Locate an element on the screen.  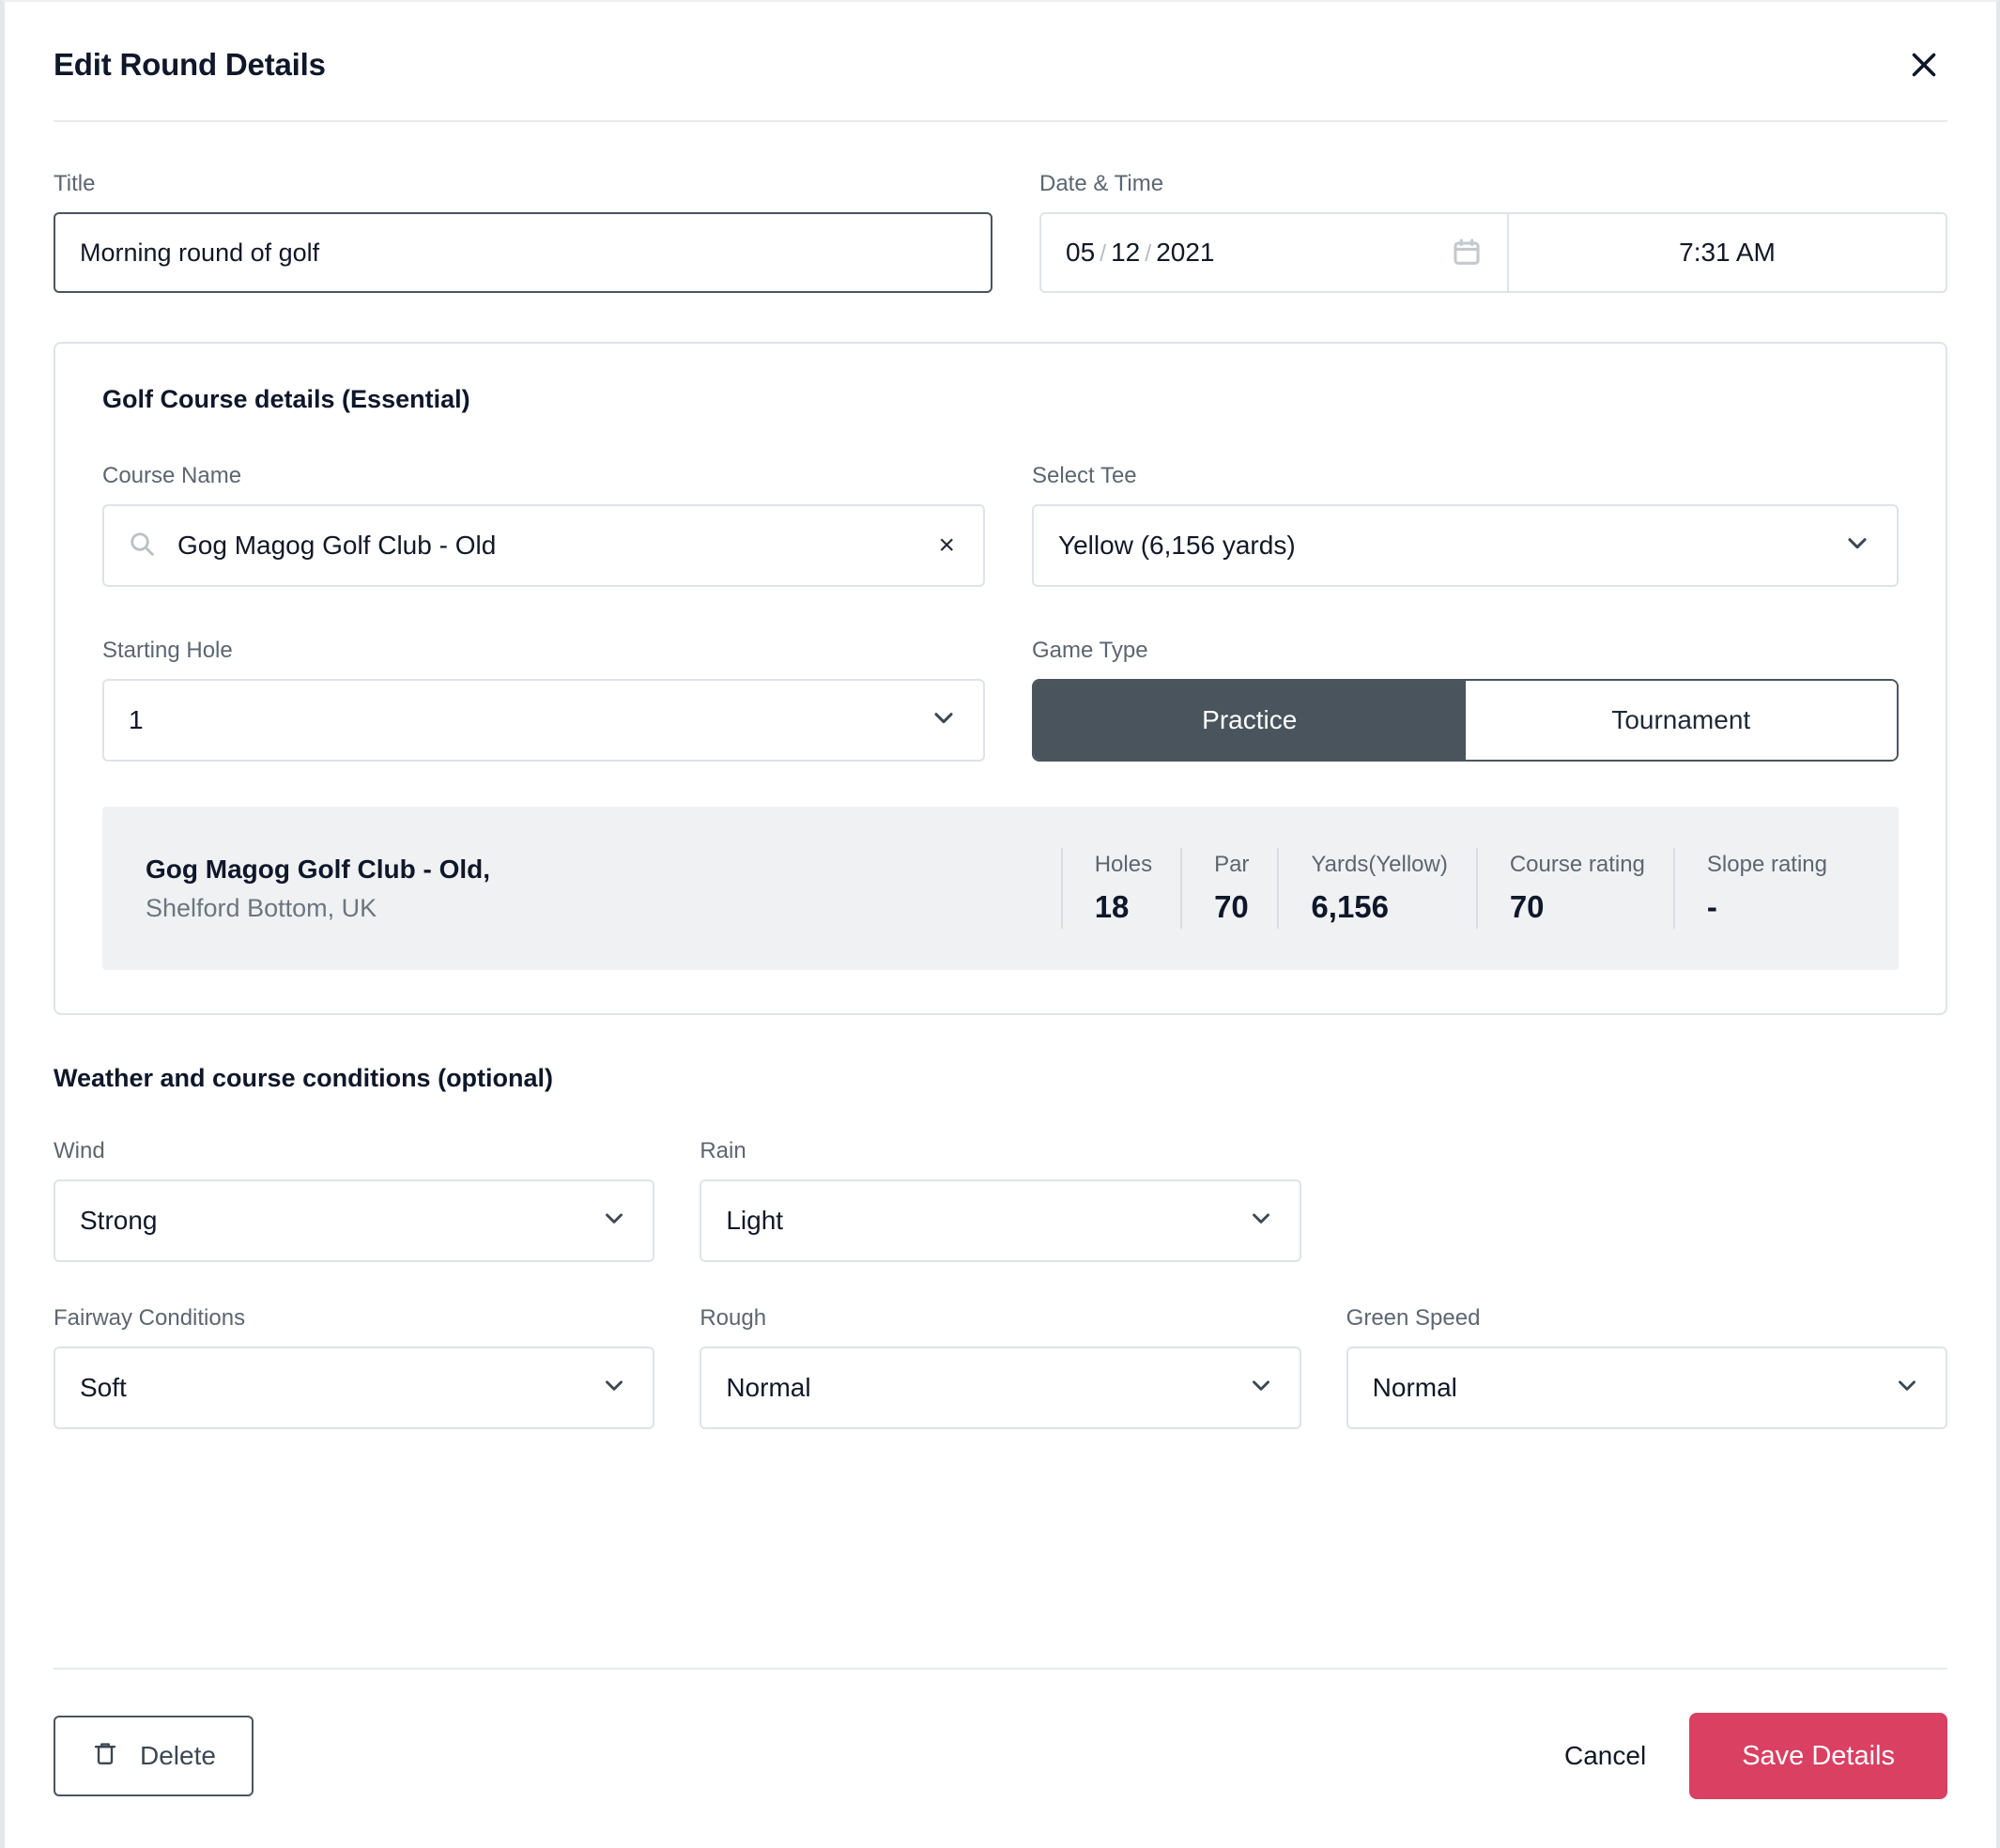
green-speed-dropdown: Normal is located at coordinates (1646, 1388).